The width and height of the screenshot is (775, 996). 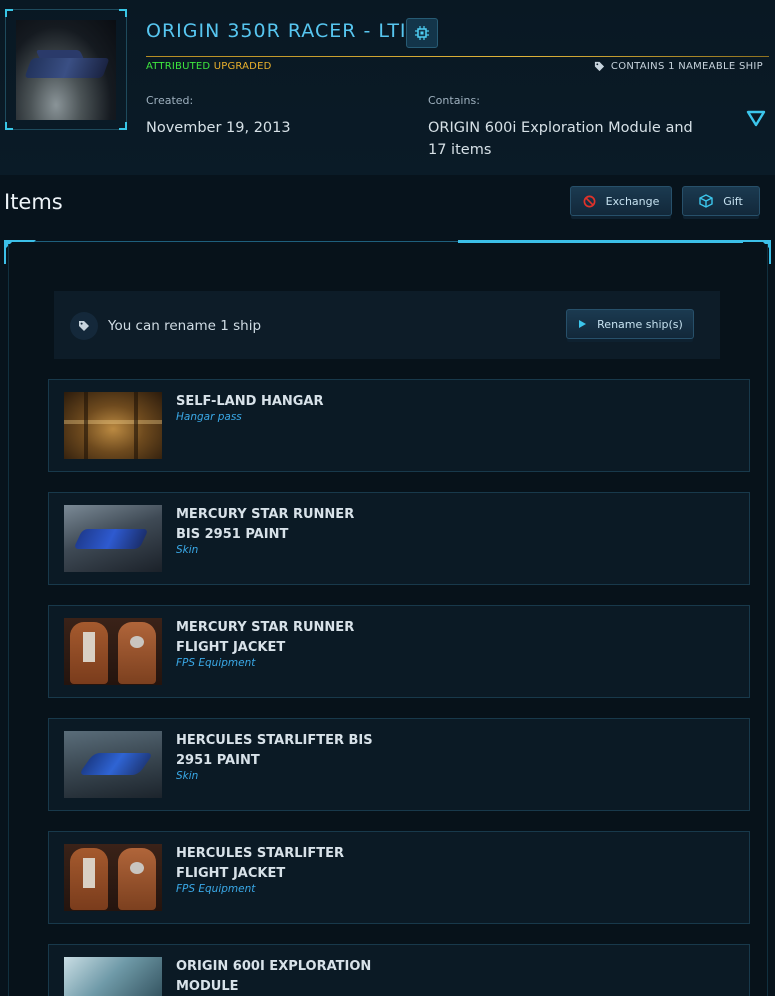 What do you see at coordinates (209, 417) in the screenshot?
I see `item-type: Hangar pass` at bounding box center [209, 417].